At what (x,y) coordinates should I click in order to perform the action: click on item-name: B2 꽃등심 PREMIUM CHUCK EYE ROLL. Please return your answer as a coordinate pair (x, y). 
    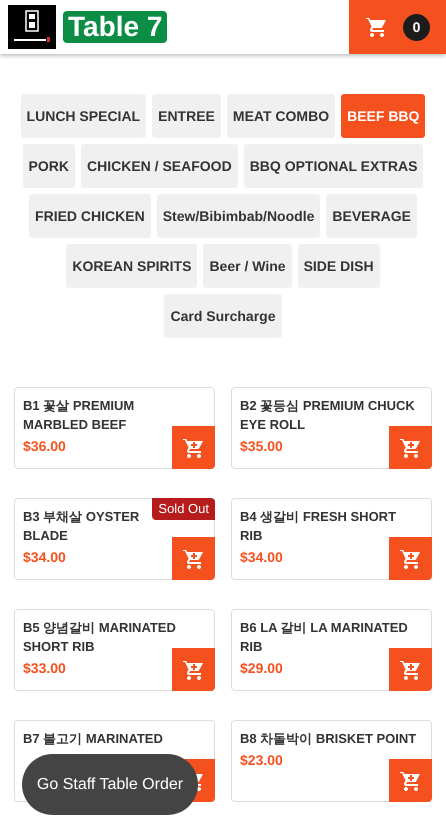
    Looking at the image, I should click on (328, 415).